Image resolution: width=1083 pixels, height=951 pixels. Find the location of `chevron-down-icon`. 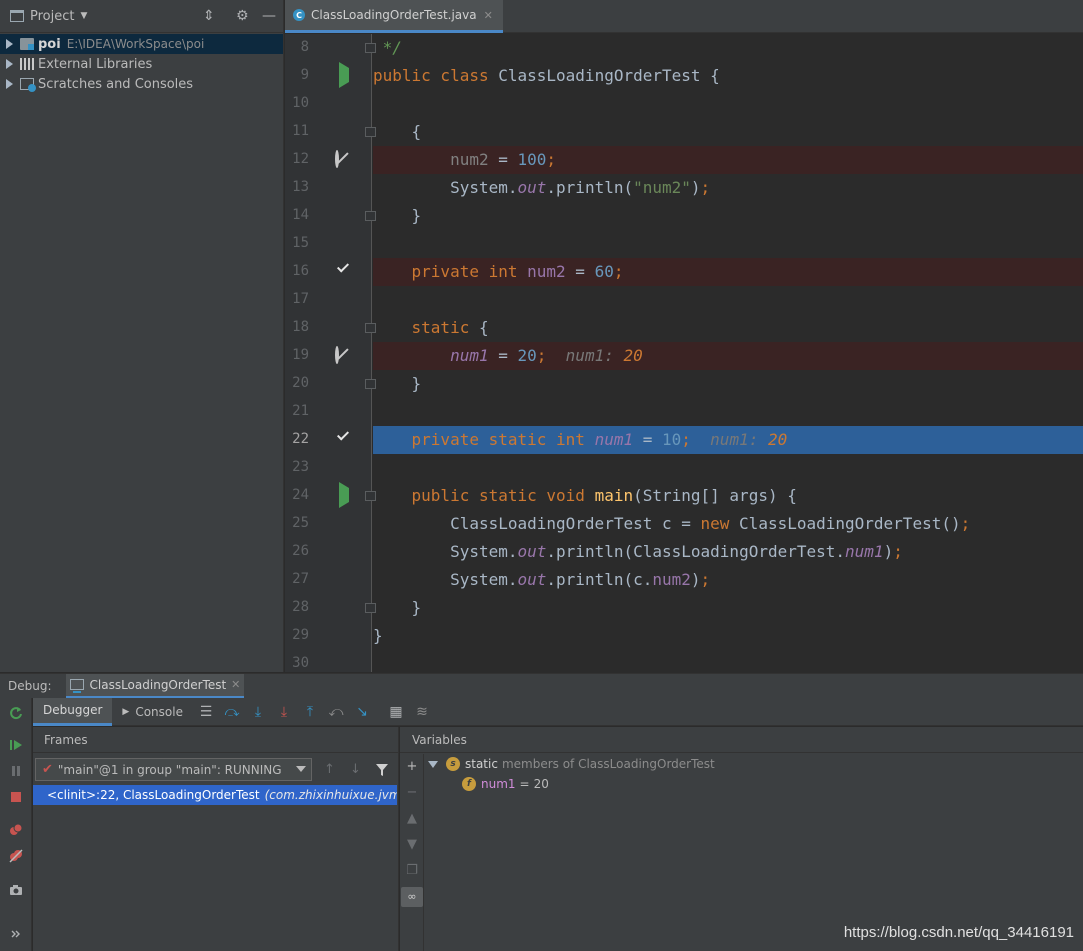

chevron-down-icon is located at coordinates (301, 769).